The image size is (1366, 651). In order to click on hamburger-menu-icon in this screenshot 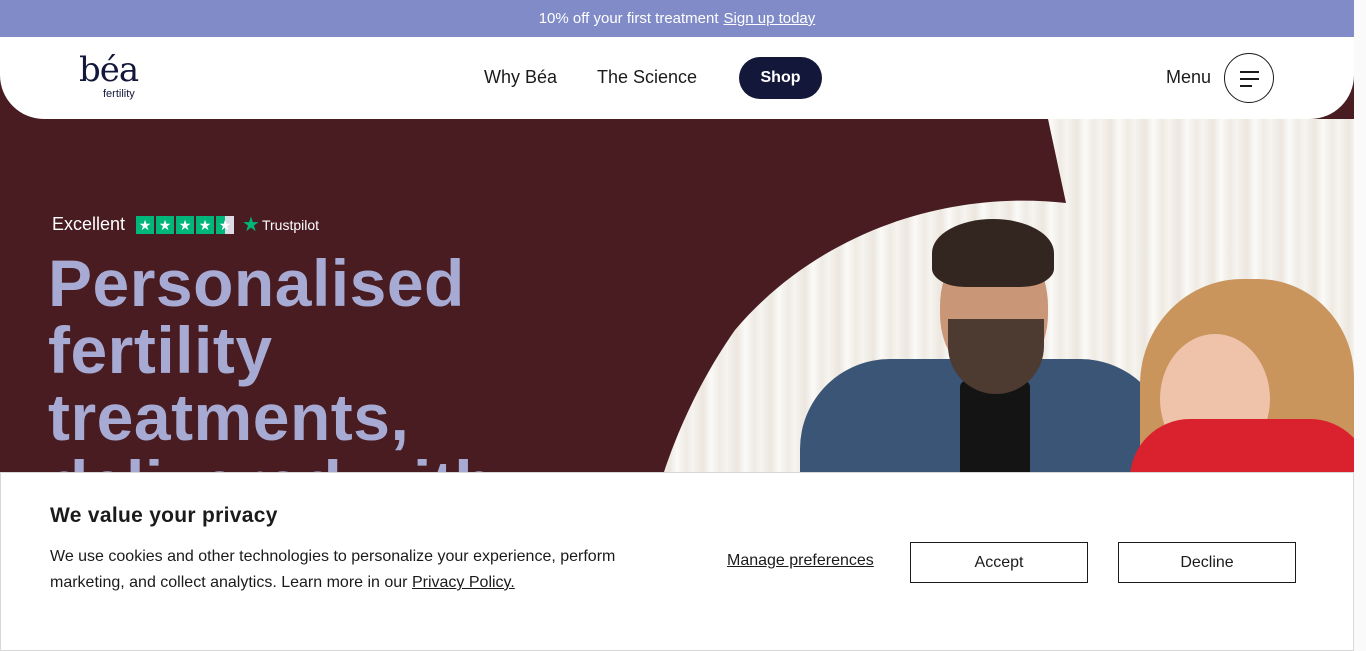, I will do `click(1249, 78)`.